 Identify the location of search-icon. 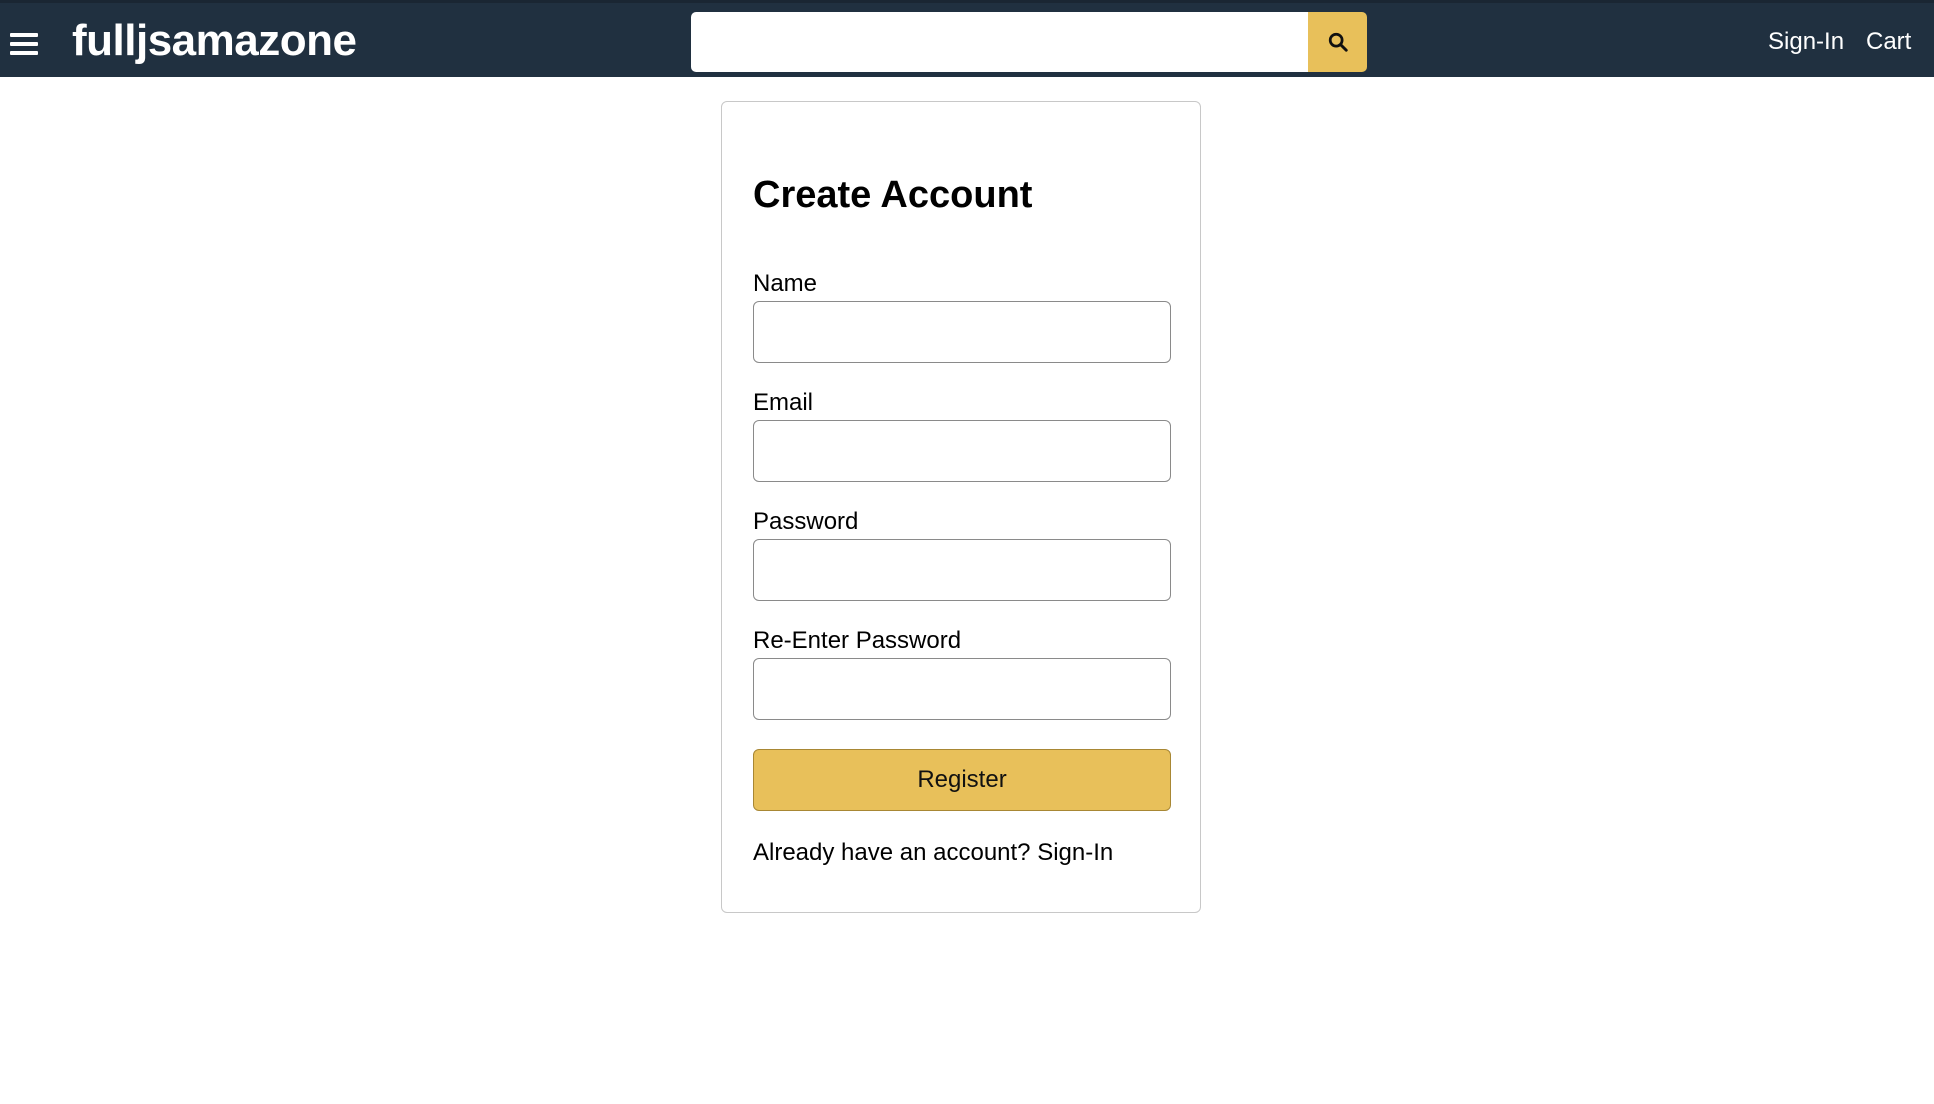
(1338, 42).